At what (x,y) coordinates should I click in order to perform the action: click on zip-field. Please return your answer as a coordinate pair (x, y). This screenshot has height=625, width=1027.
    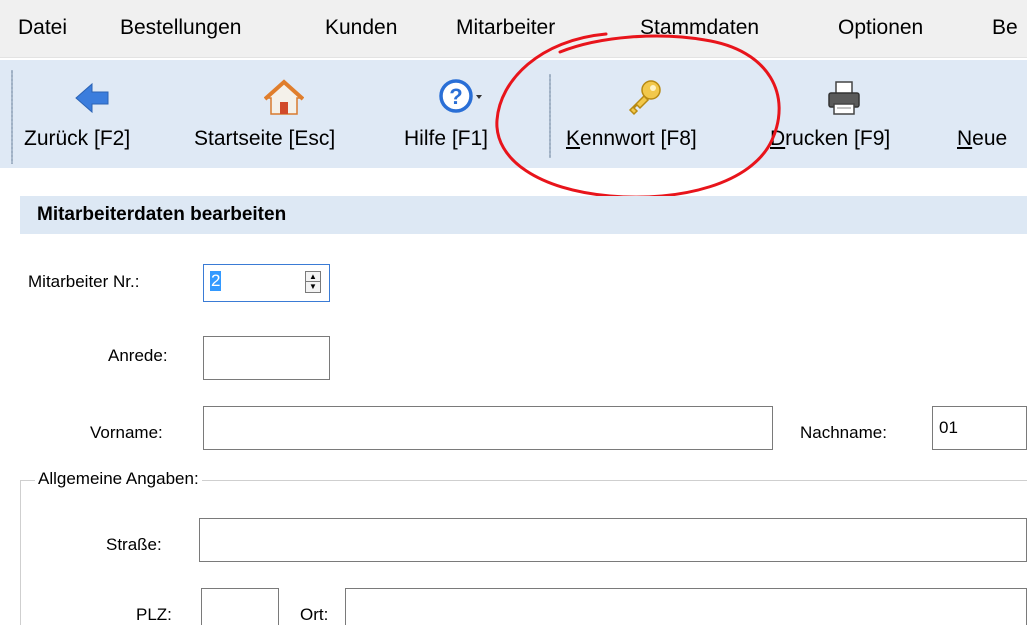
    Looking at the image, I should click on (240, 606).